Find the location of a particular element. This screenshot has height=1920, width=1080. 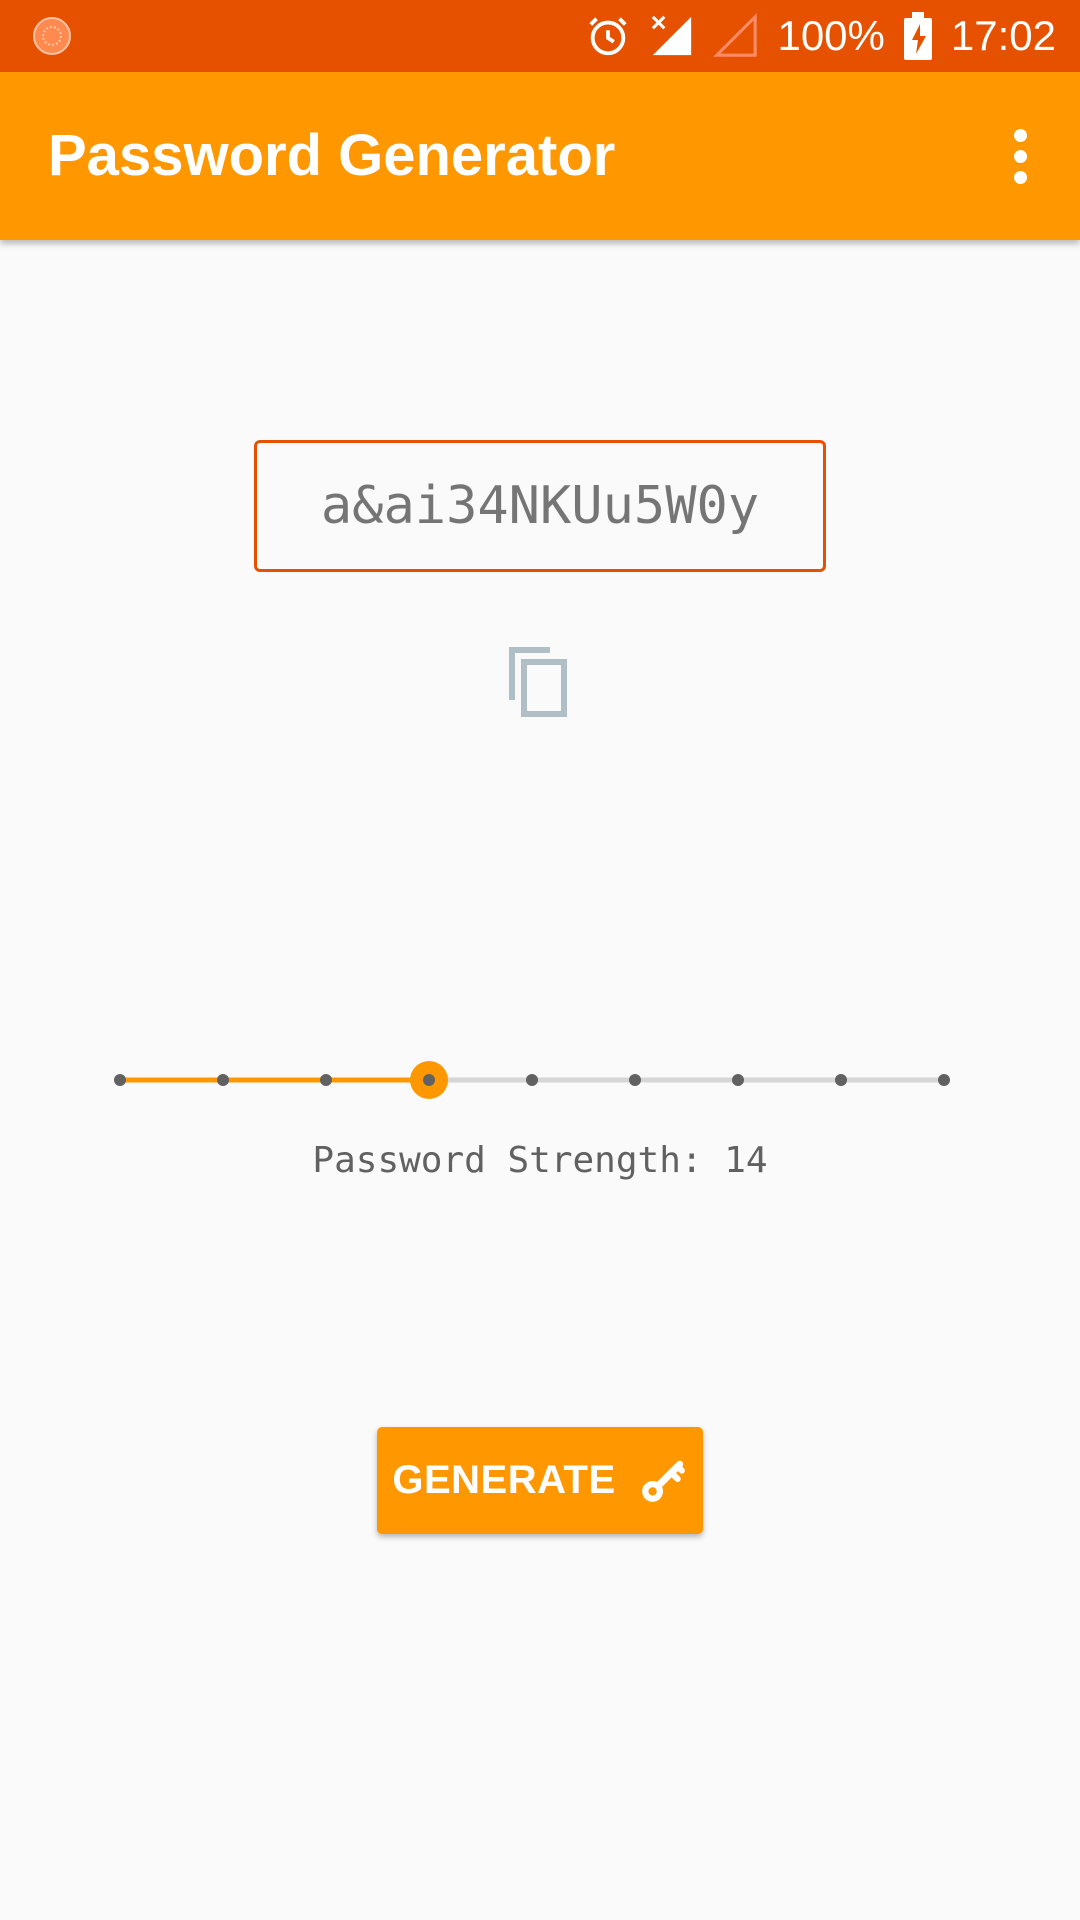

strength-slider is located at coordinates (532, 1080).